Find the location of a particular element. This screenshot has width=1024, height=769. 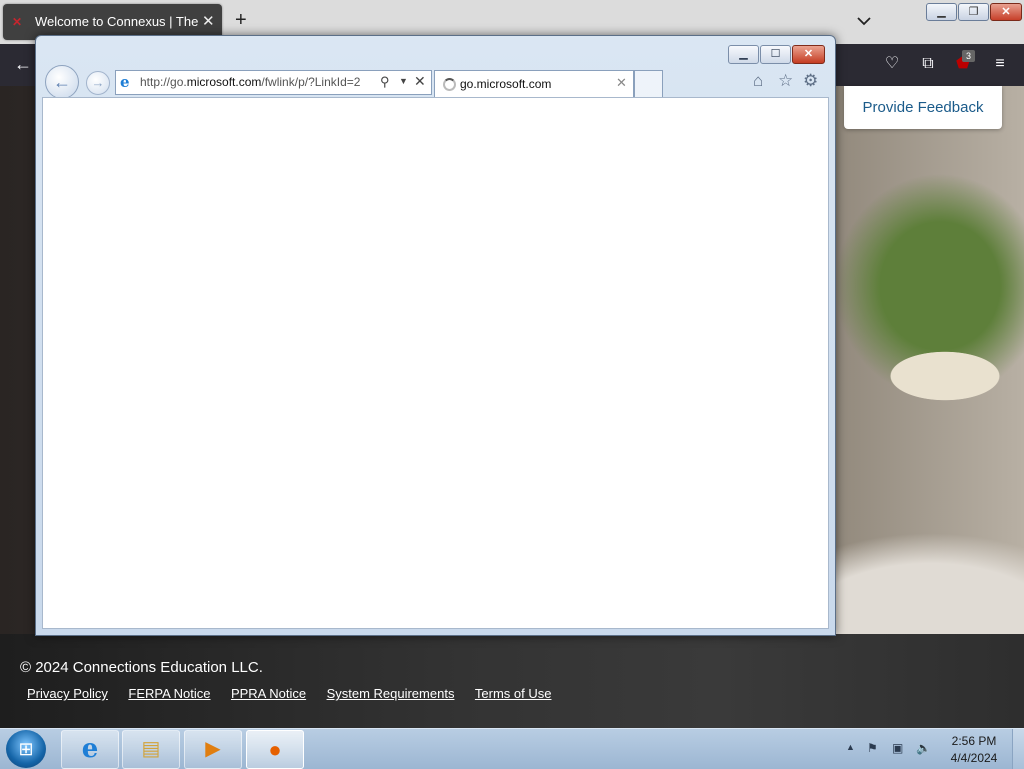

clock-time: 2:56 PM is located at coordinates (974, 741).